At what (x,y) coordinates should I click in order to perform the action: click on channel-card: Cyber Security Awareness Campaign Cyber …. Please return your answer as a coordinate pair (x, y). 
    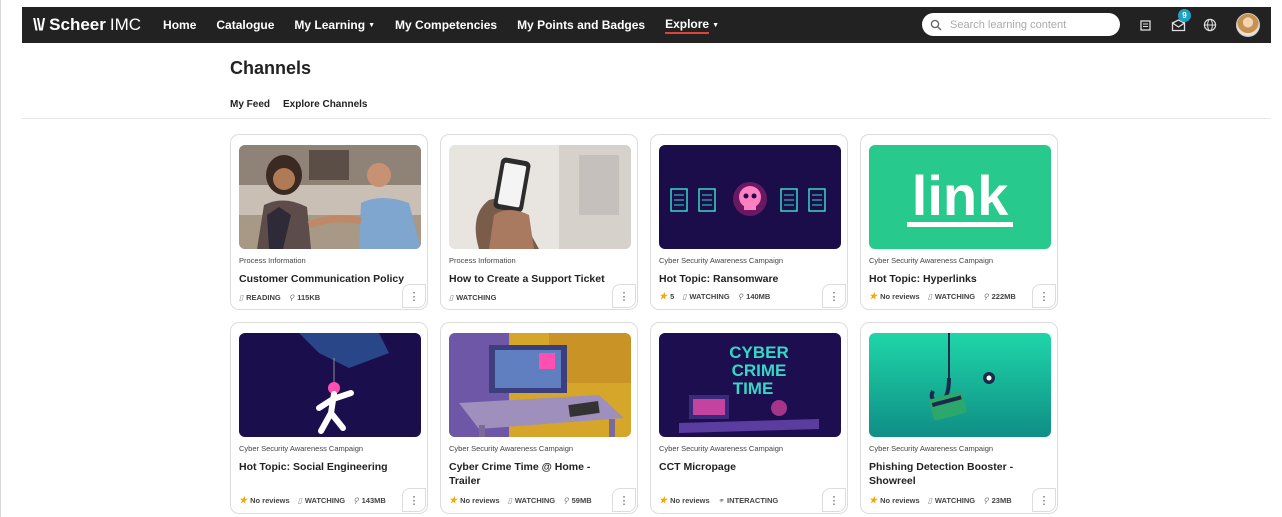
    Looking at the image, I should click on (539, 418).